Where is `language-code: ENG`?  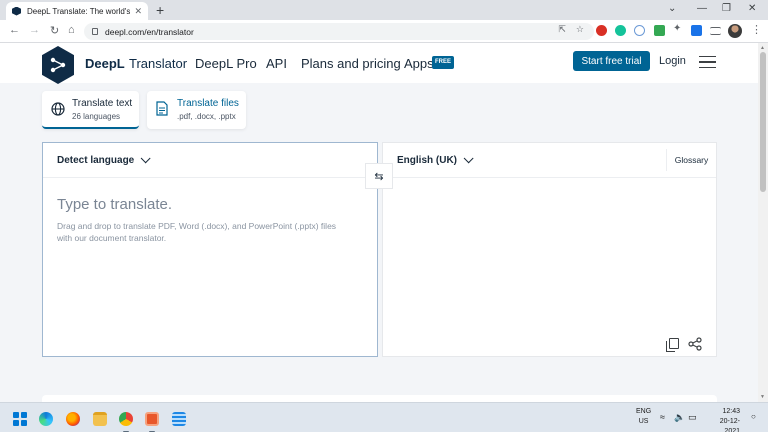
language-code: ENG is located at coordinates (644, 411).